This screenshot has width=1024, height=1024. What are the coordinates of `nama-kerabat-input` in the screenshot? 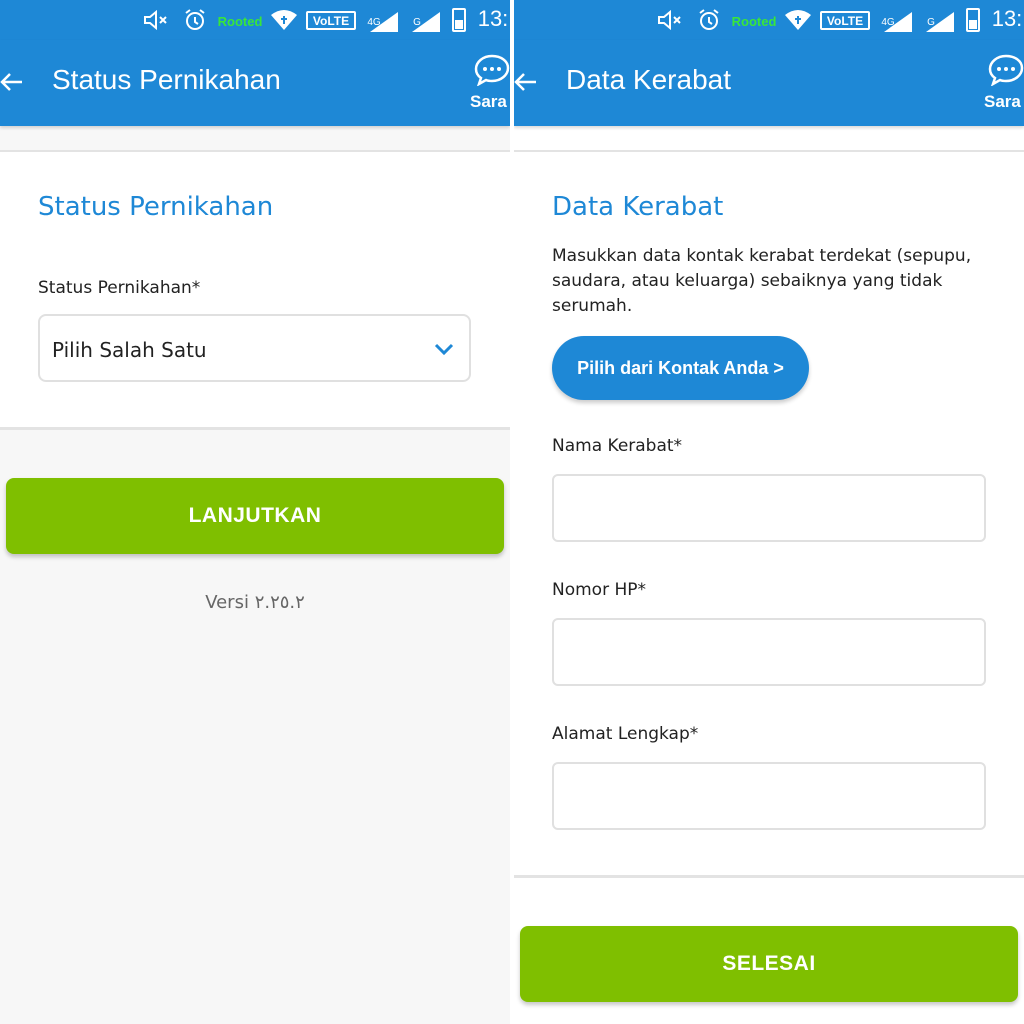 It's located at (769, 508).